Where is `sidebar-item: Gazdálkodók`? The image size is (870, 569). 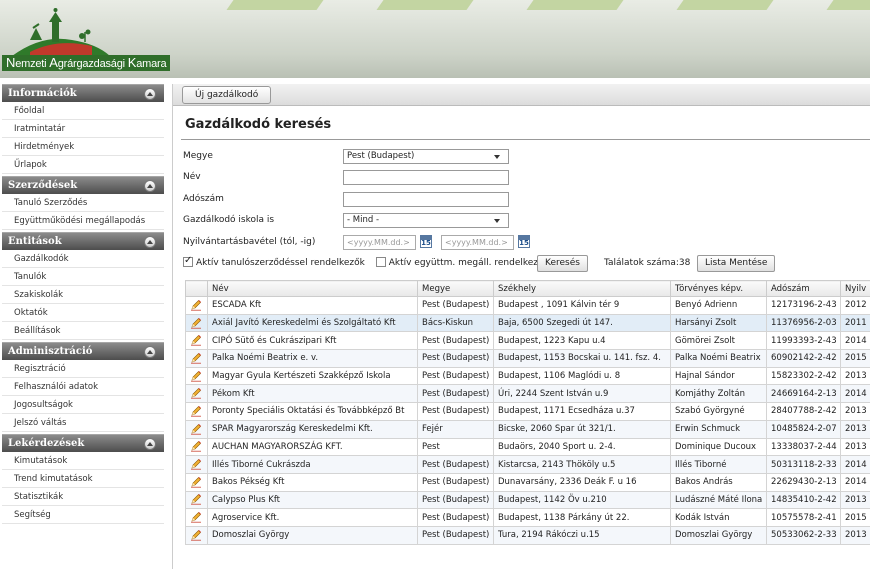
sidebar-item: Gazdálkodók is located at coordinates (83, 259).